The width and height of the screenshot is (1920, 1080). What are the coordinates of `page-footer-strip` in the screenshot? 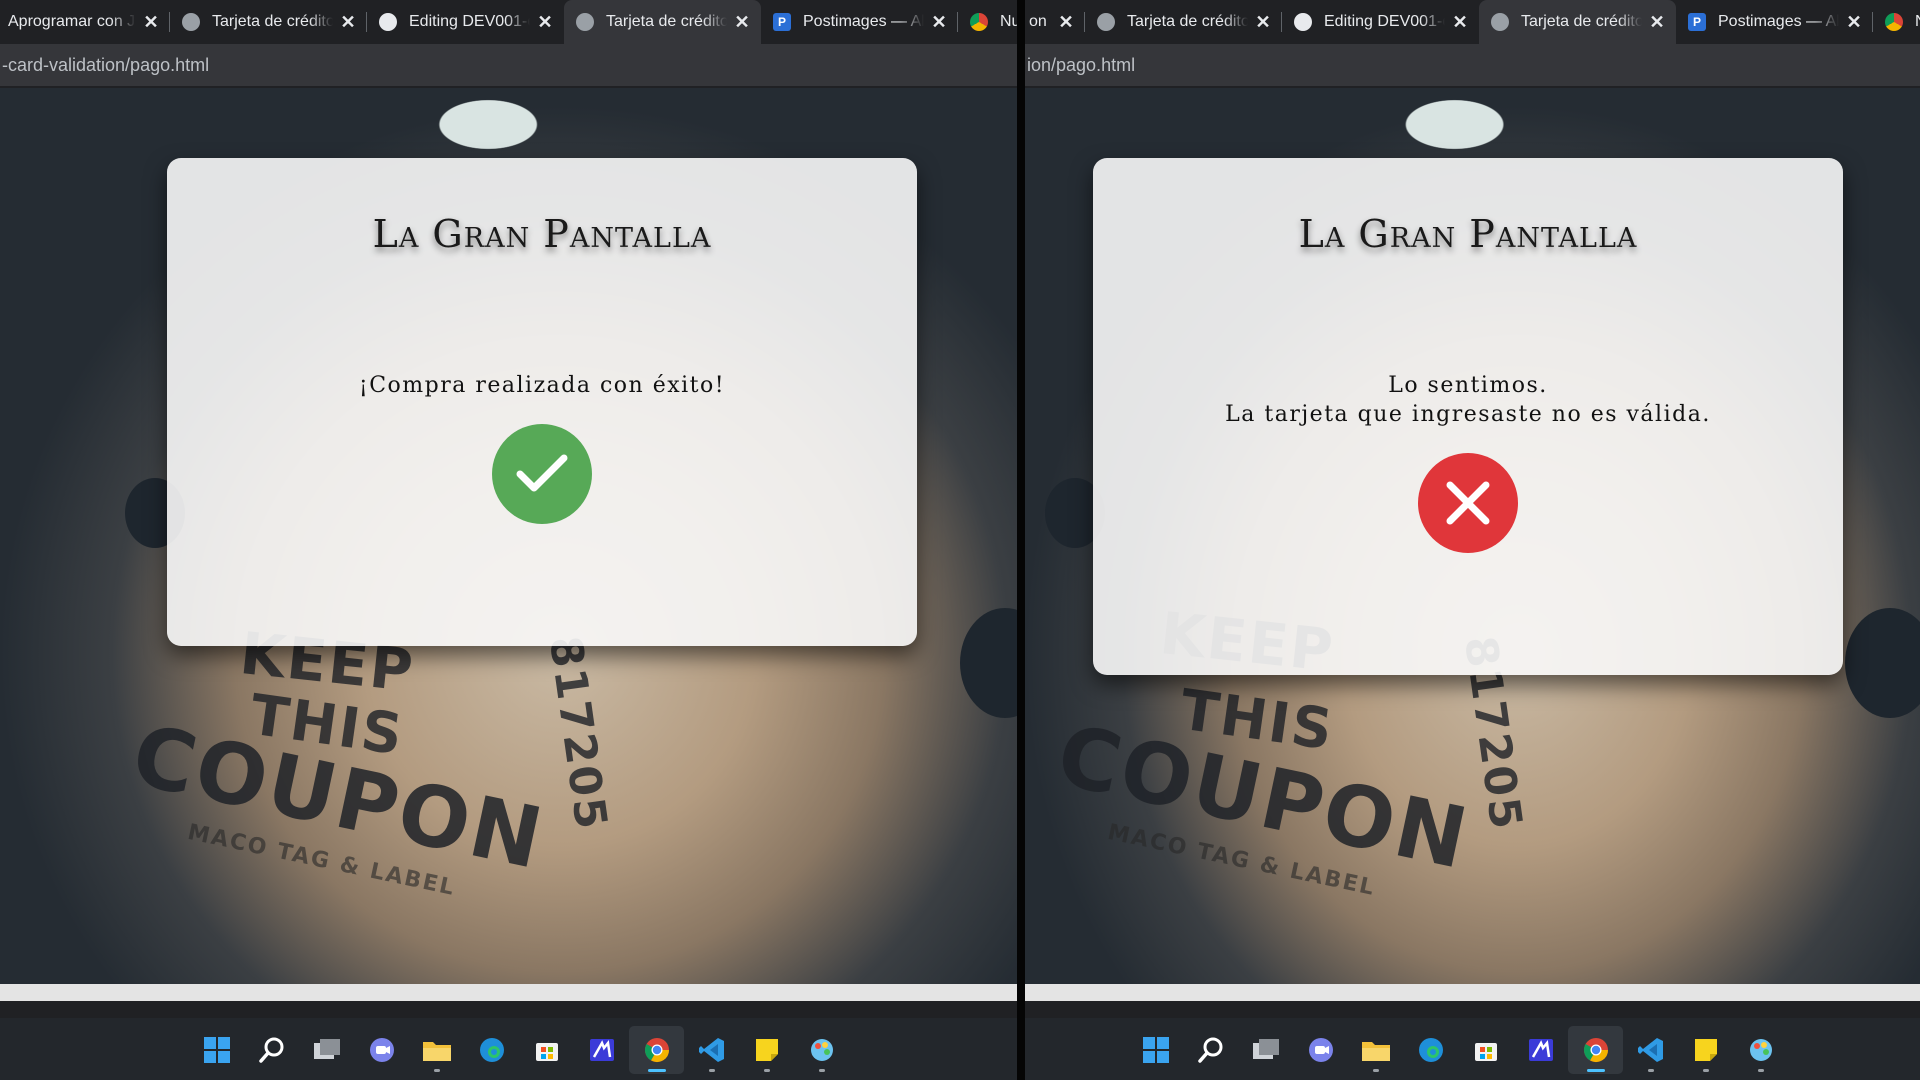 It's located at (1472, 992).